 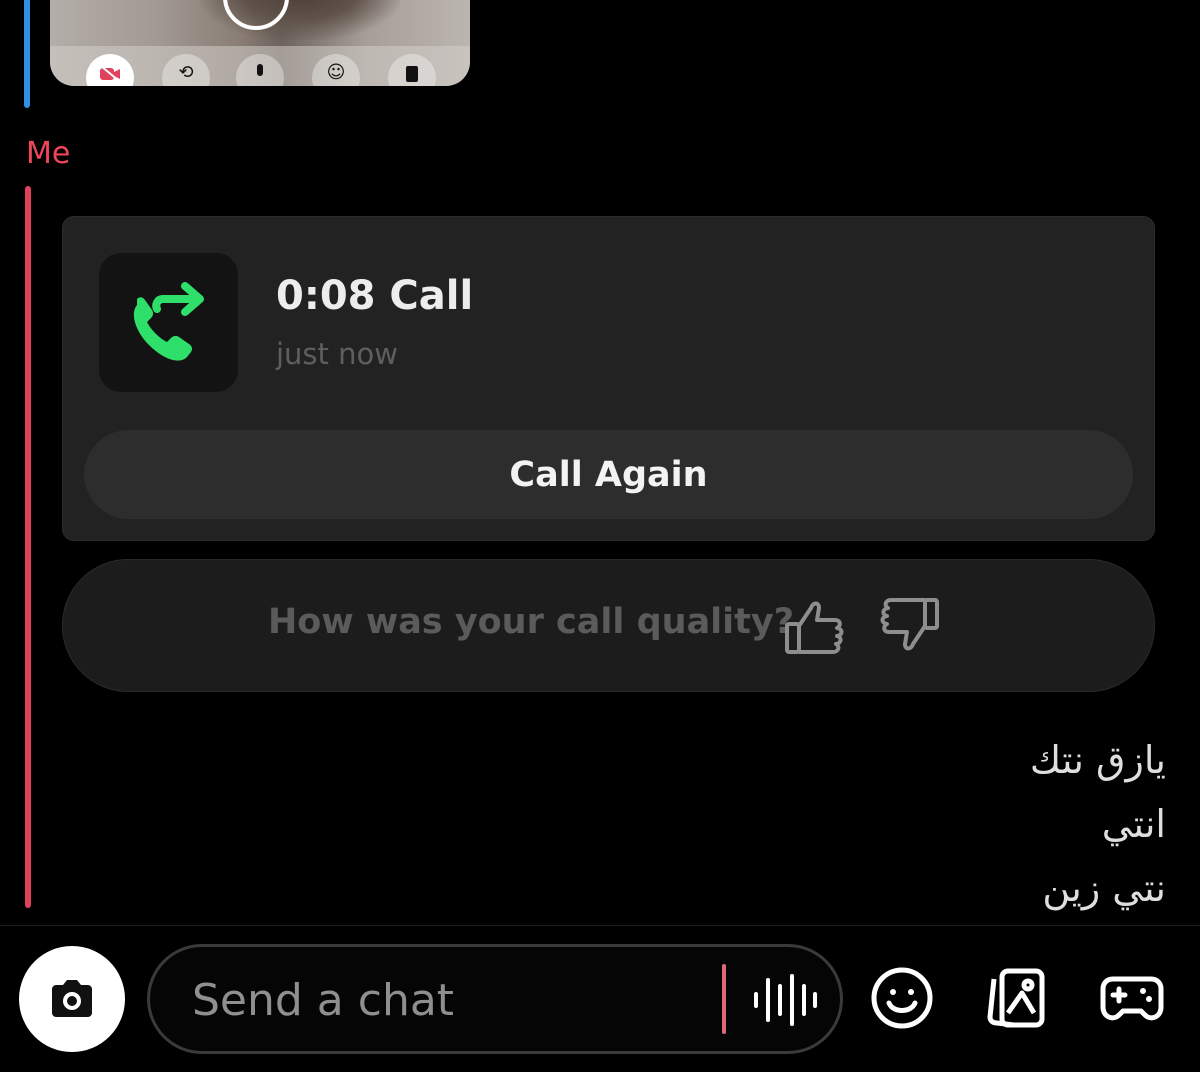 I want to click on thumbs-down-icon, so click(x=908, y=627).